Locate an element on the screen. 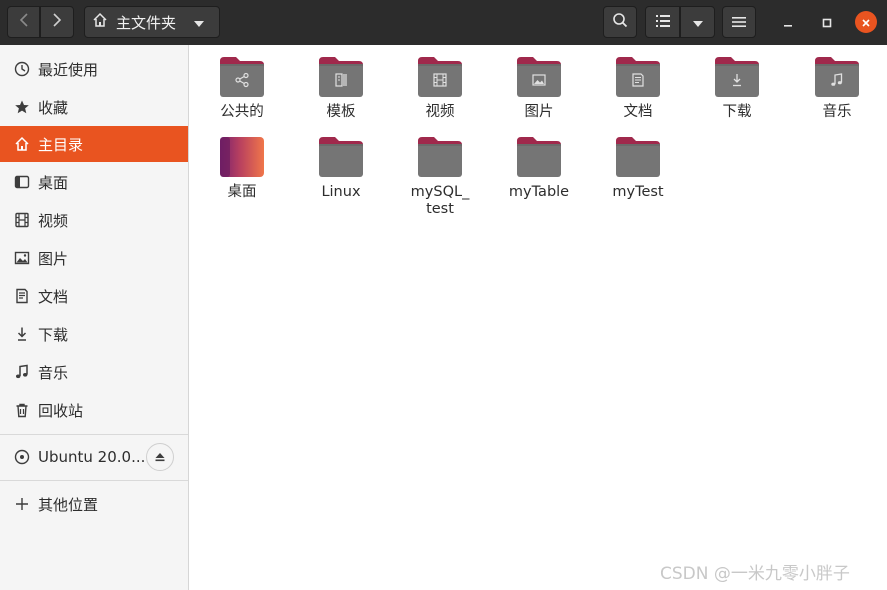 This screenshot has width=887, height=590. maximize-button is located at coordinates (827, 22).